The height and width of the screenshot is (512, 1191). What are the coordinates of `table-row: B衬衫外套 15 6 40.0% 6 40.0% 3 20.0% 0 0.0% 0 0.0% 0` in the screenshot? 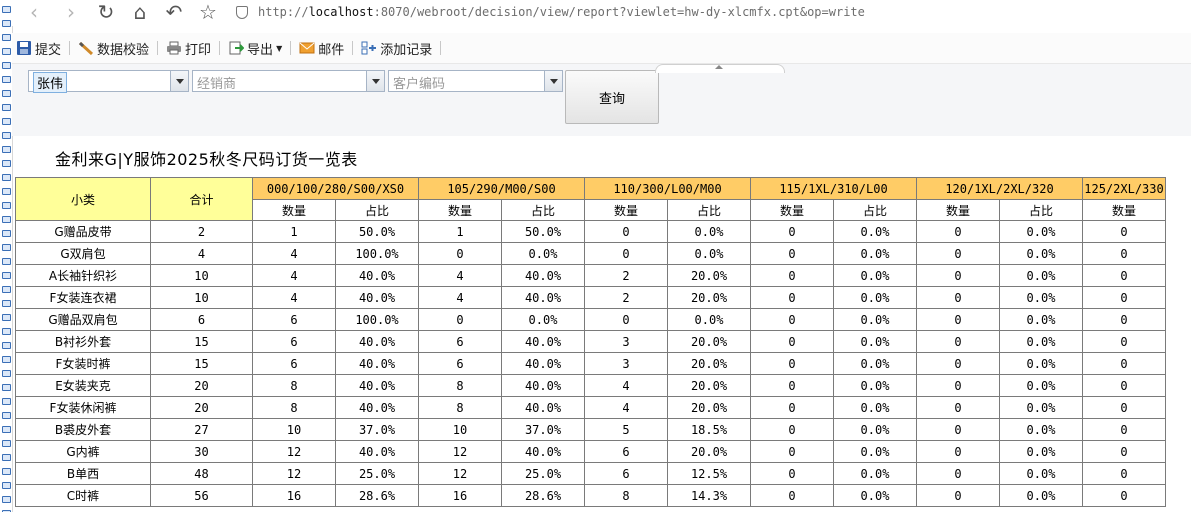 It's located at (590, 341).